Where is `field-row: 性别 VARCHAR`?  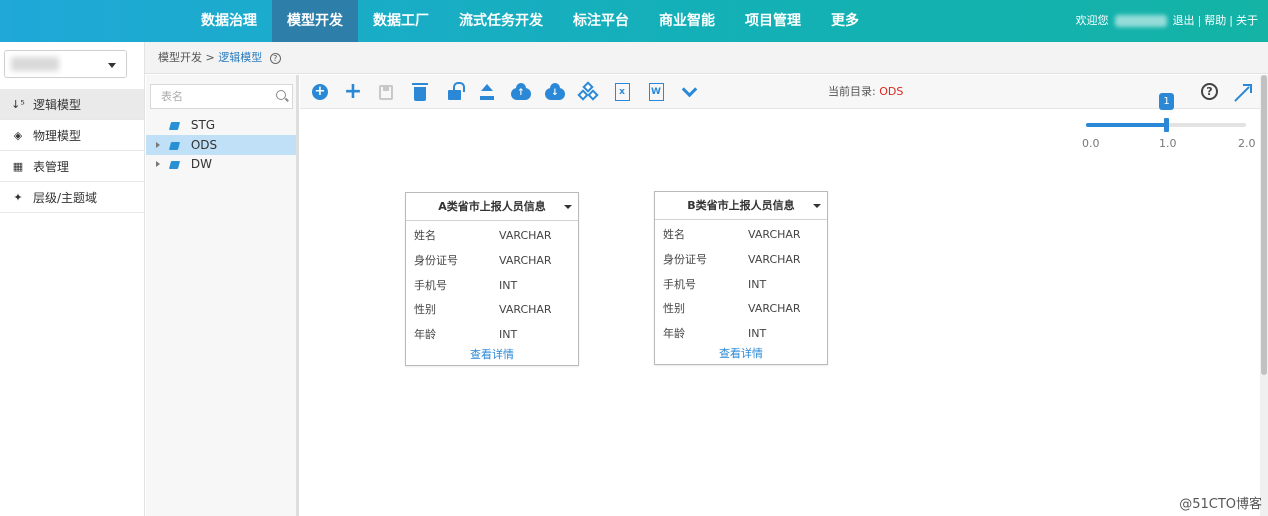 field-row: 性别 VARCHAR is located at coordinates (741, 309).